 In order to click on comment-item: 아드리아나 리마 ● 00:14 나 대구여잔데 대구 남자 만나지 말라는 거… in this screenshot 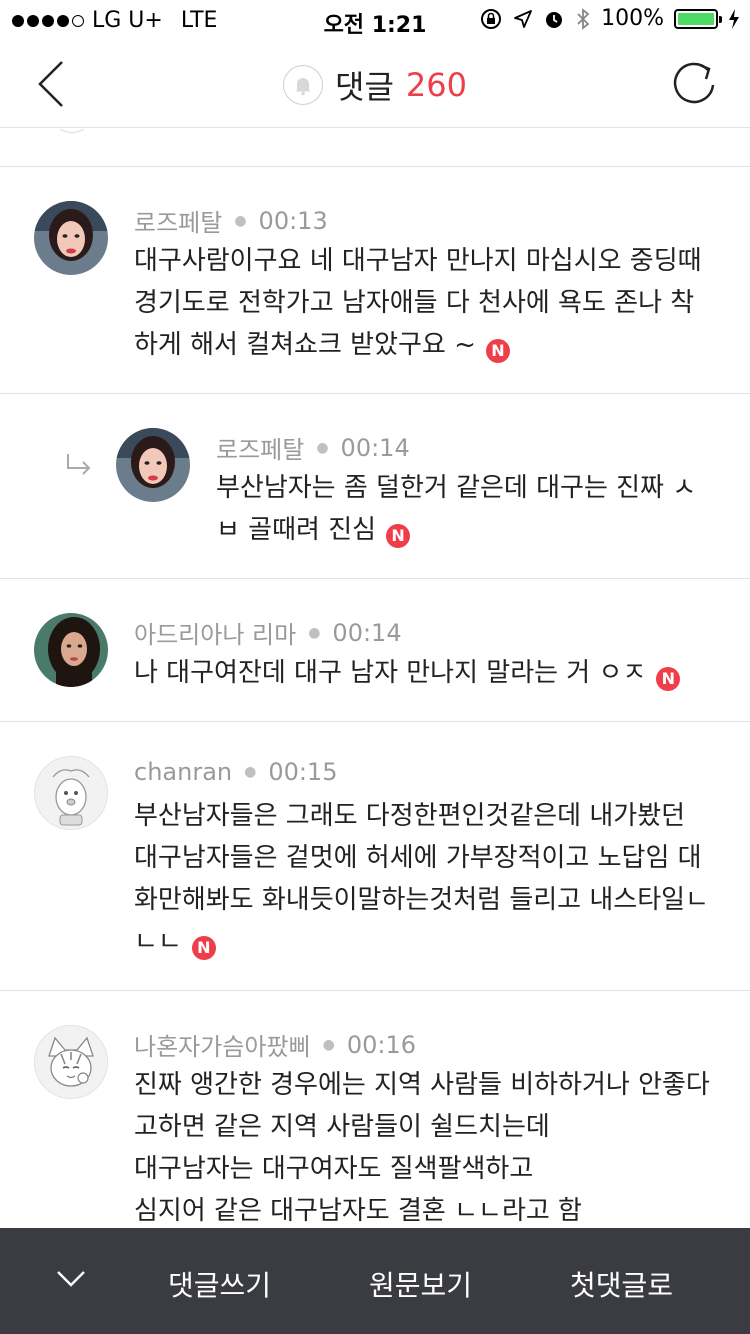, I will do `click(375, 650)`.